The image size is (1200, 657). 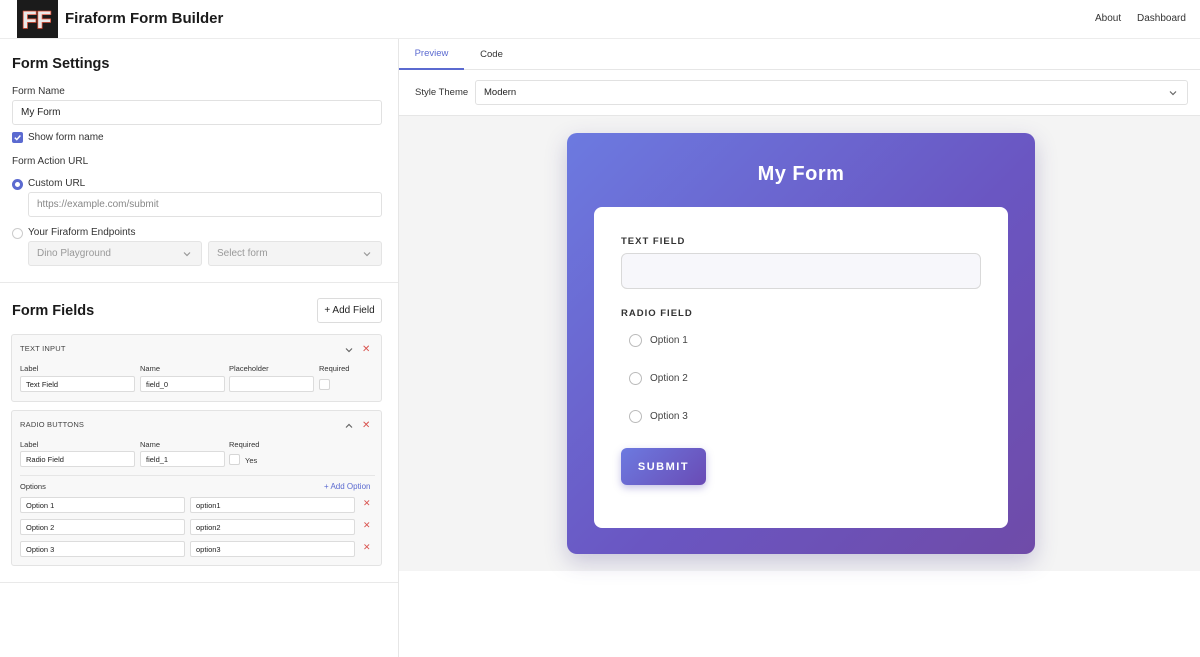 What do you see at coordinates (272, 505) in the screenshot?
I see `option-value-input: option1` at bounding box center [272, 505].